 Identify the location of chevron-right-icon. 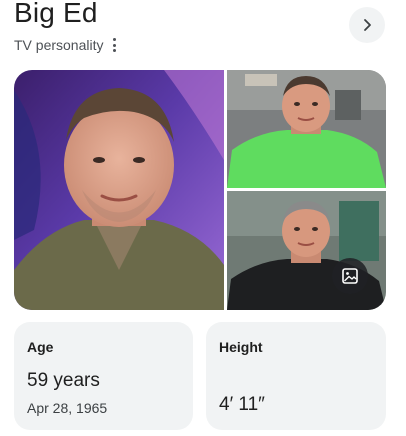
(367, 25).